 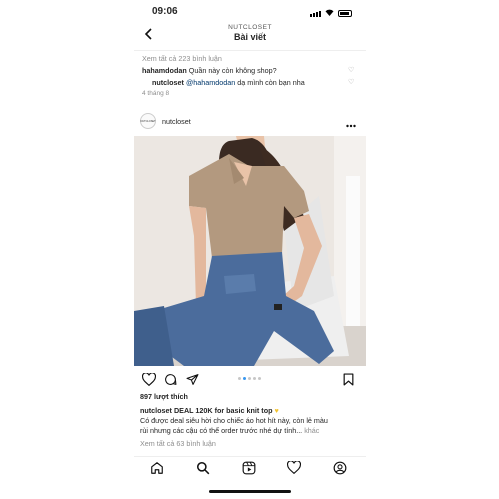 I want to click on post-header: NUTCLOSET Bài viết, so click(x=250, y=35).